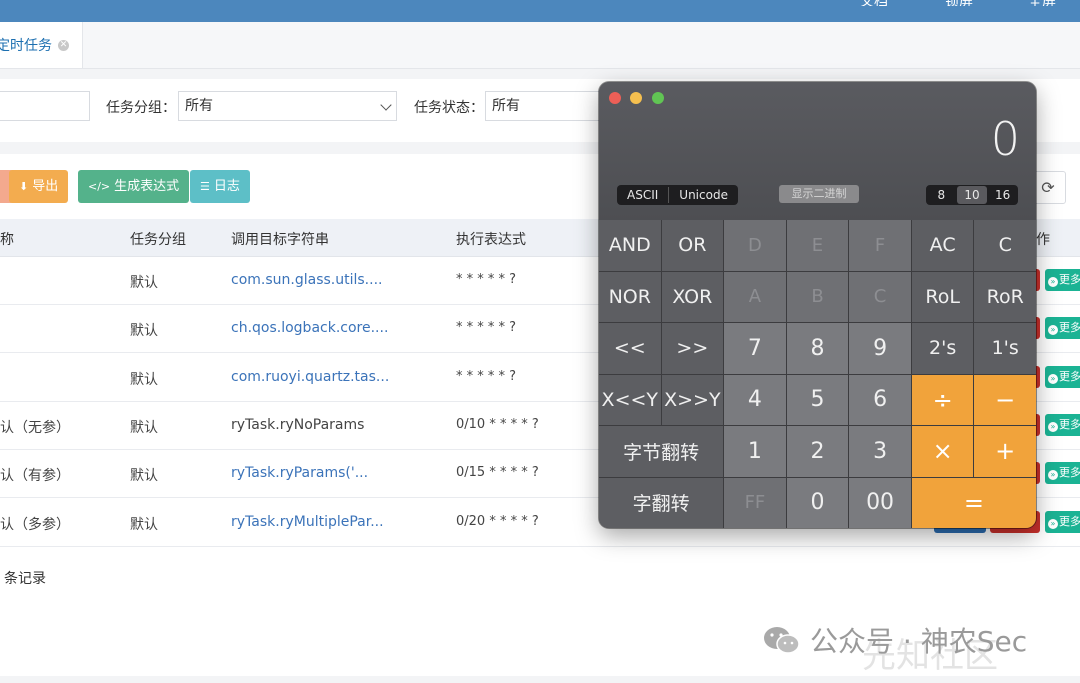 This screenshot has width=1080, height=683. I want to click on base-8: 8, so click(941, 195).